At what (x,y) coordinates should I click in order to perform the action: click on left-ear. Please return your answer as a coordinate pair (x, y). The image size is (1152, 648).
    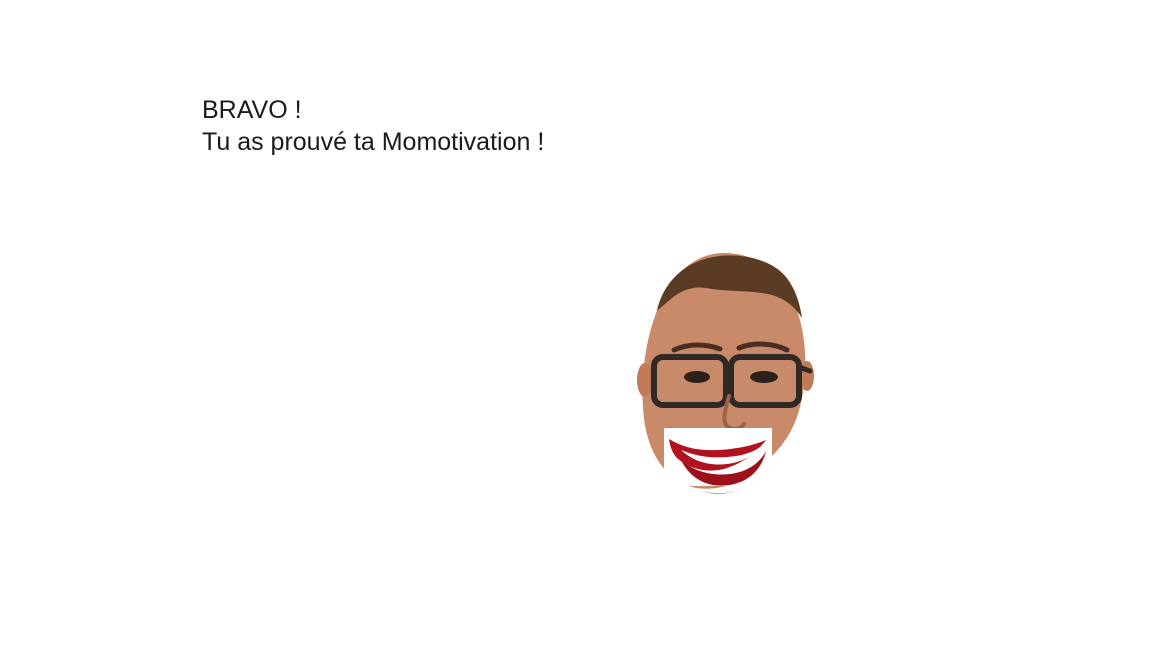
    Looking at the image, I should click on (645, 380).